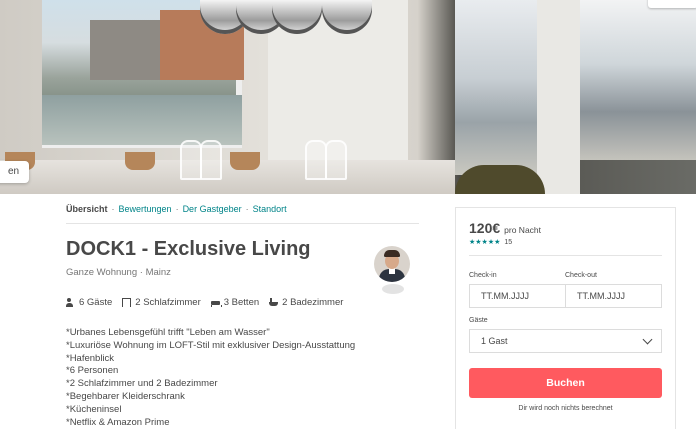 The width and height of the screenshot is (696, 429). What do you see at coordinates (87, 209) in the screenshot?
I see `tab-overview: Übersicht` at bounding box center [87, 209].